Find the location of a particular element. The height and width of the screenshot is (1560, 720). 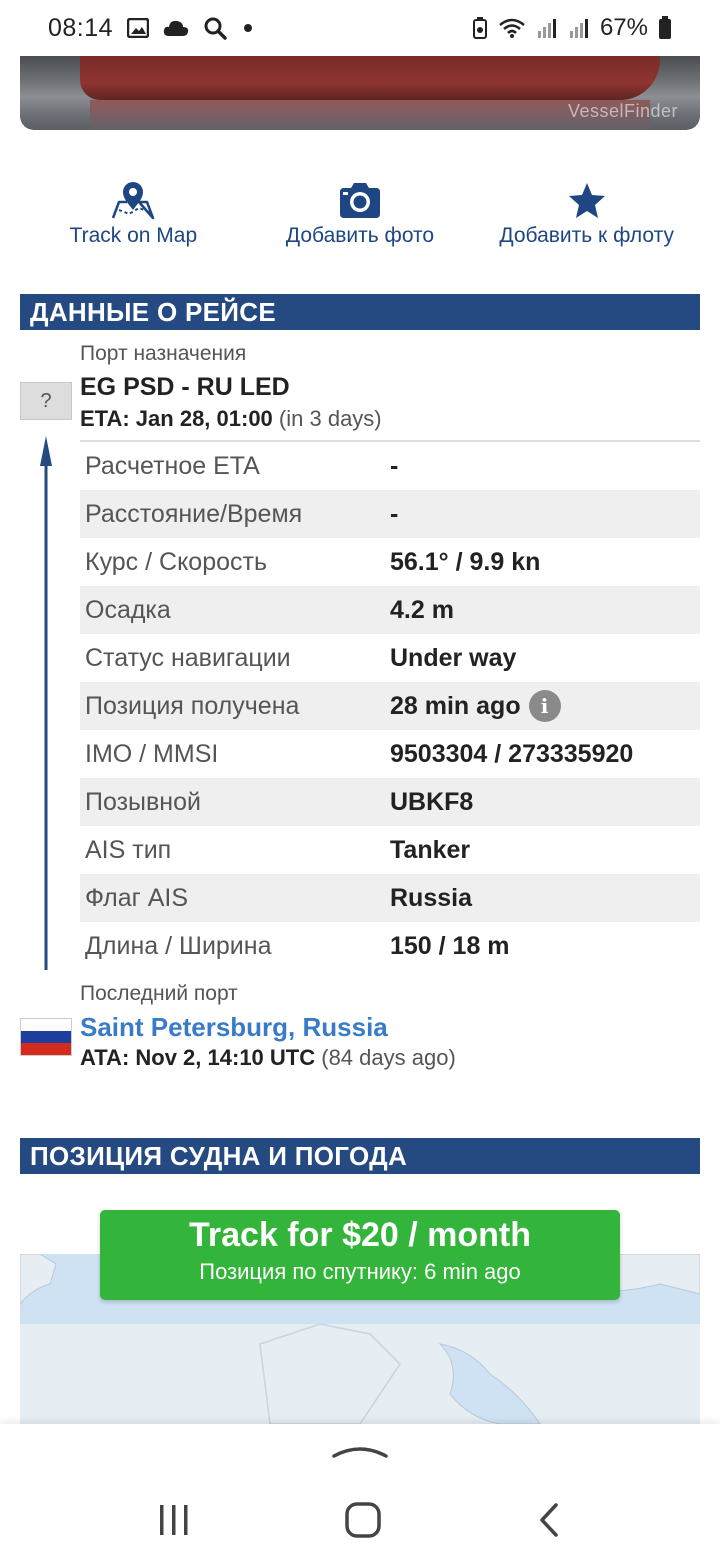

camera-icon is located at coordinates (360, 200).